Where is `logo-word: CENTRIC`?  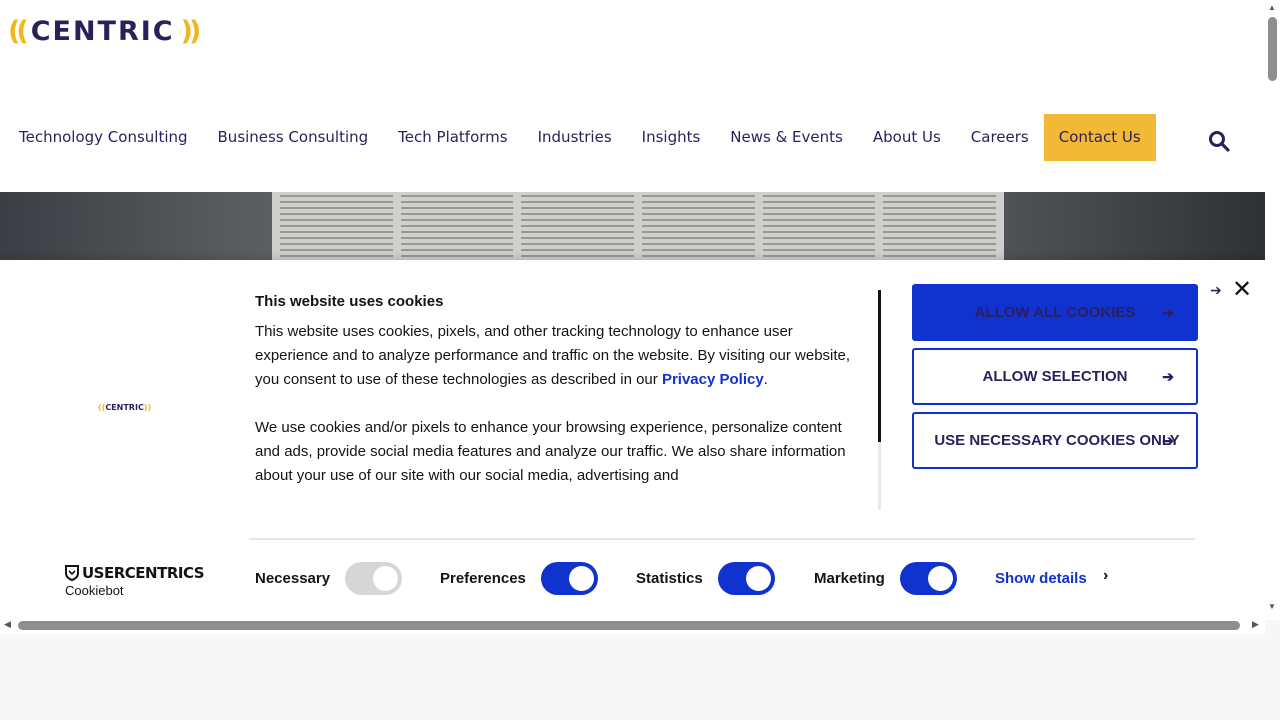
logo-word: CENTRIC is located at coordinates (102, 31).